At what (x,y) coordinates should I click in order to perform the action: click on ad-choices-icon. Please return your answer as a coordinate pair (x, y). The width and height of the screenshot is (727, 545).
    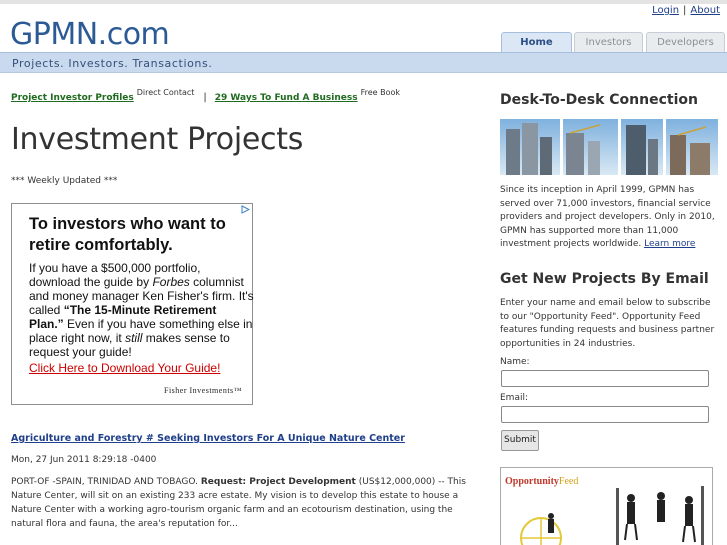
    Looking at the image, I should click on (246, 209).